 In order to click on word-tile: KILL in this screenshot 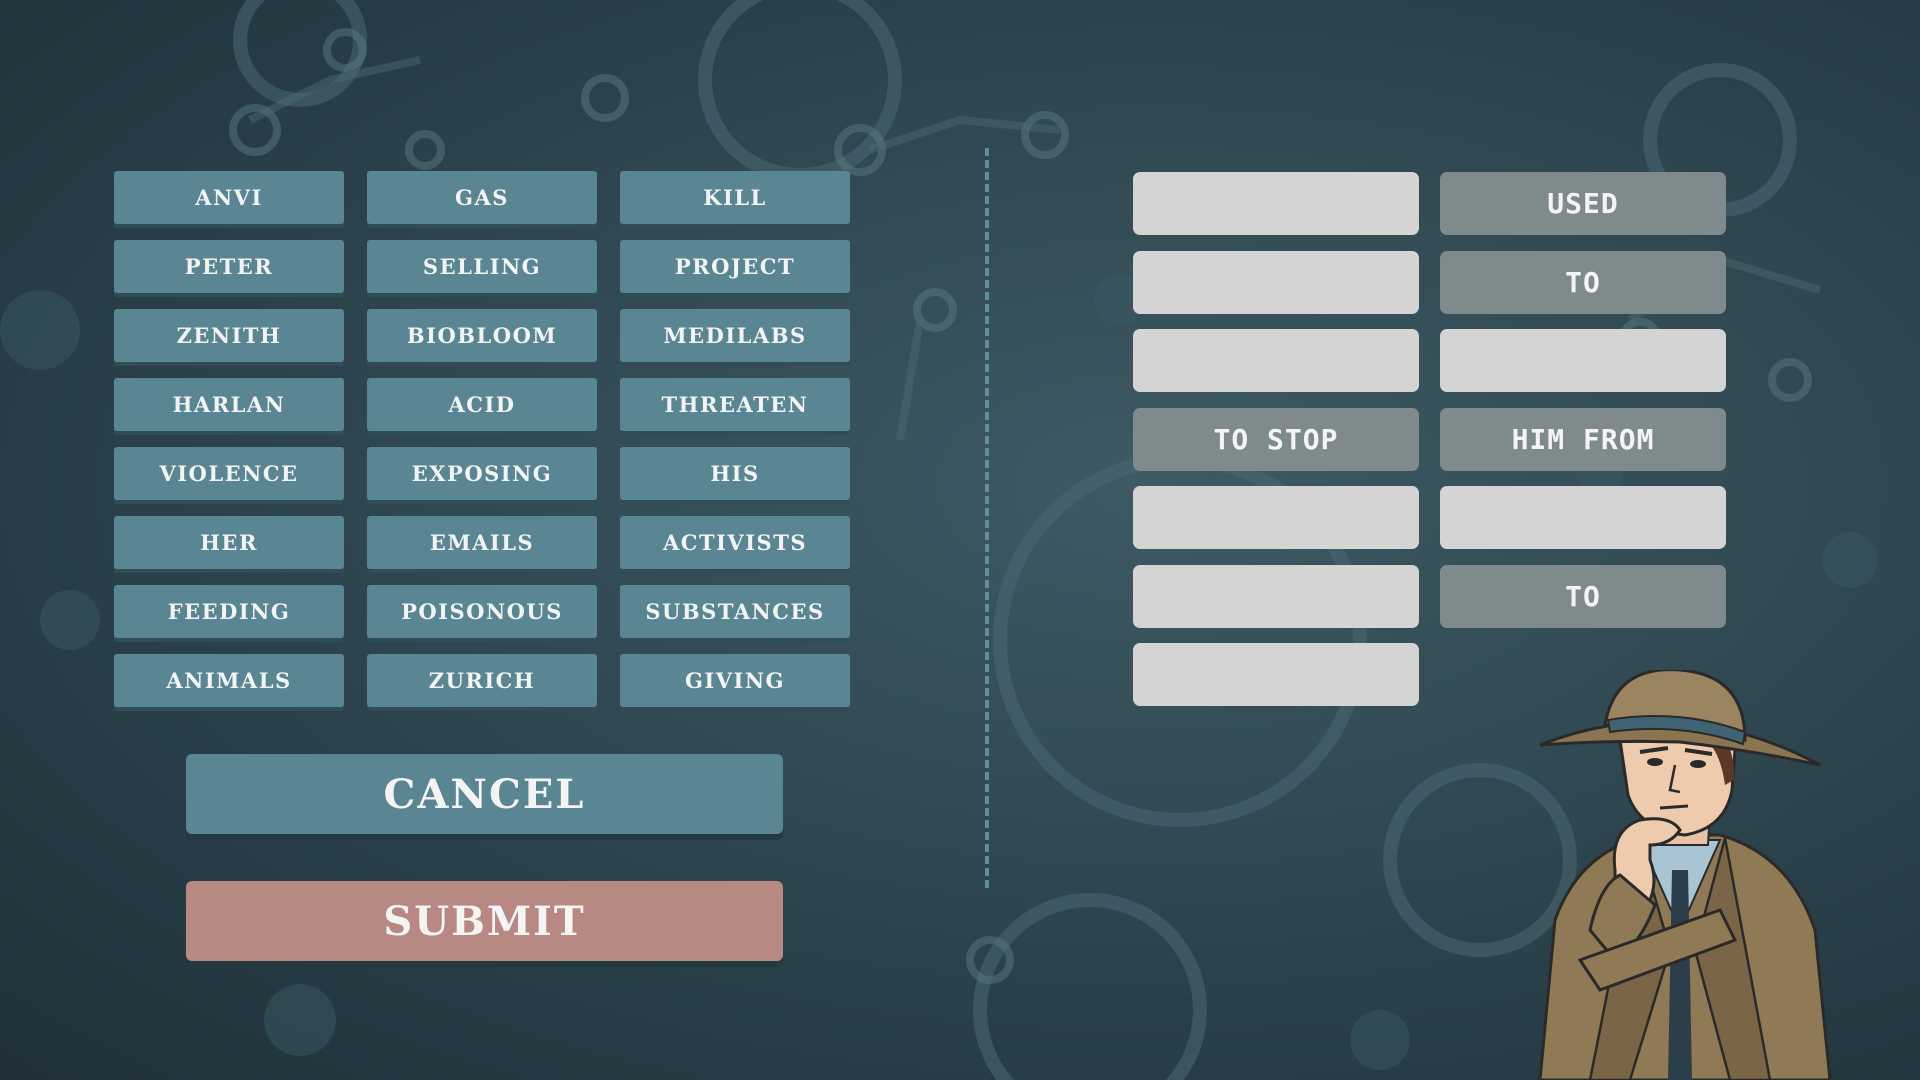, I will do `click(735, 197)`.